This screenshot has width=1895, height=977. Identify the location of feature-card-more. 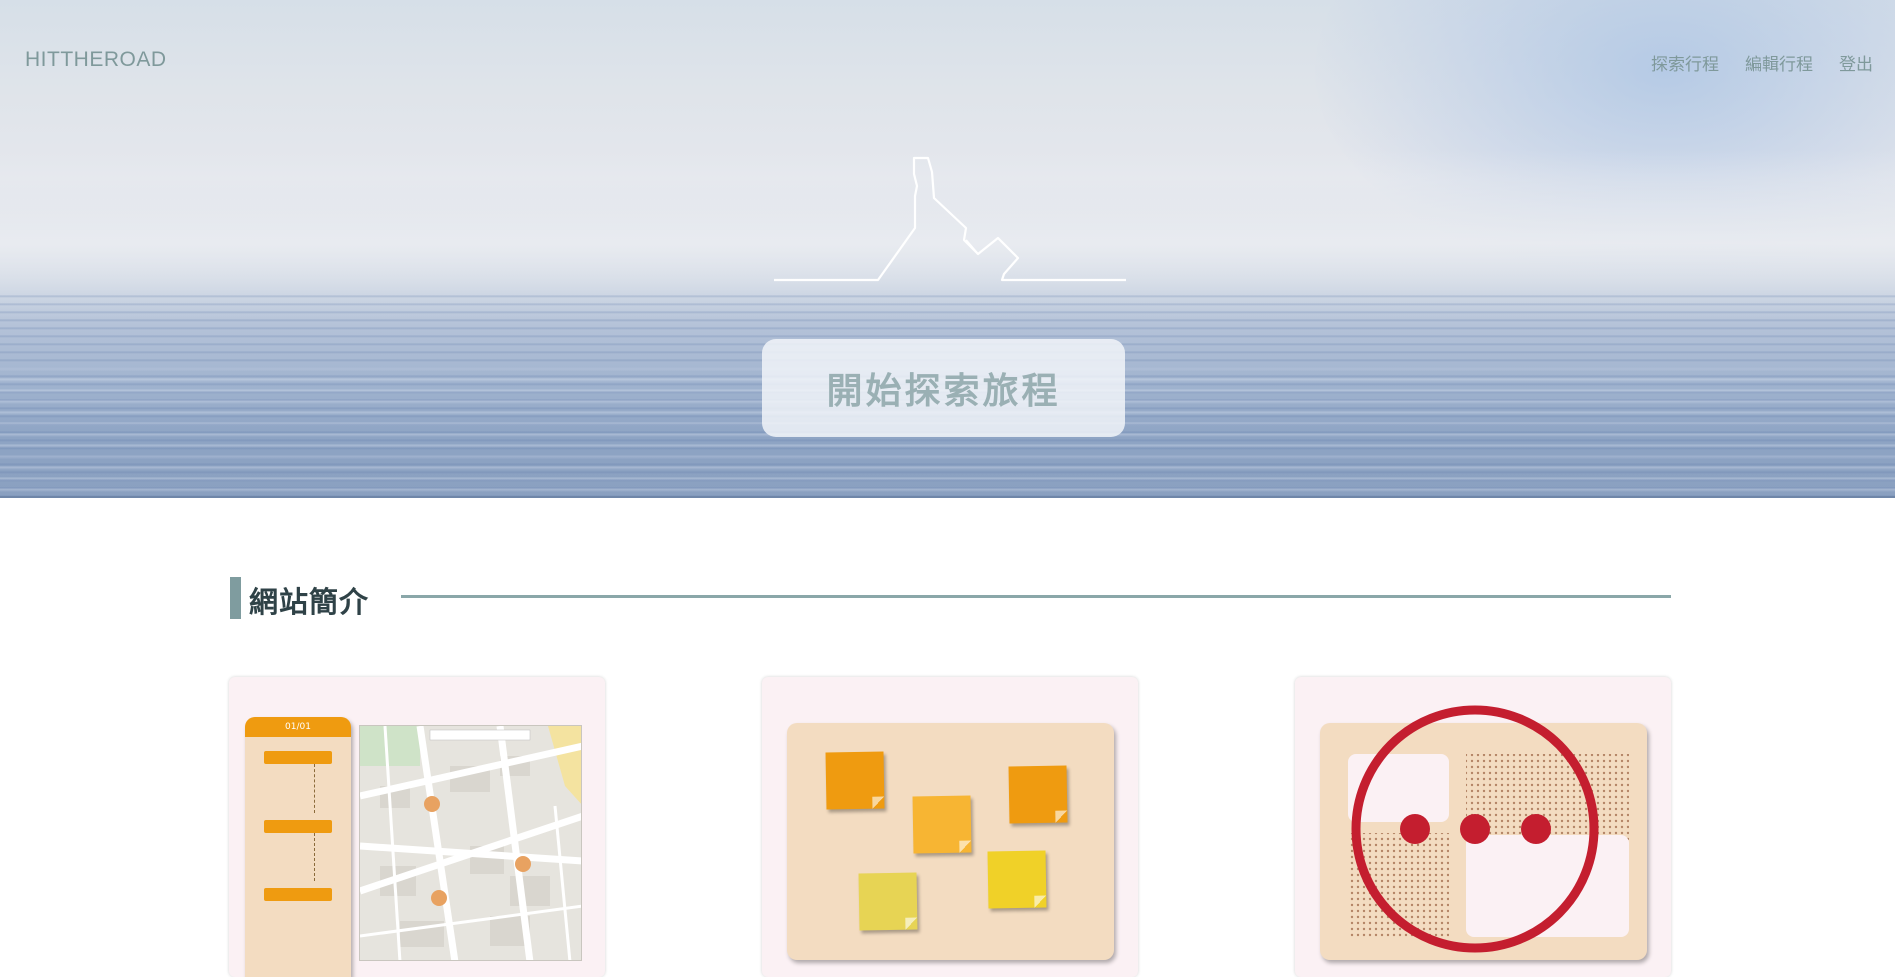
(1483, 827).